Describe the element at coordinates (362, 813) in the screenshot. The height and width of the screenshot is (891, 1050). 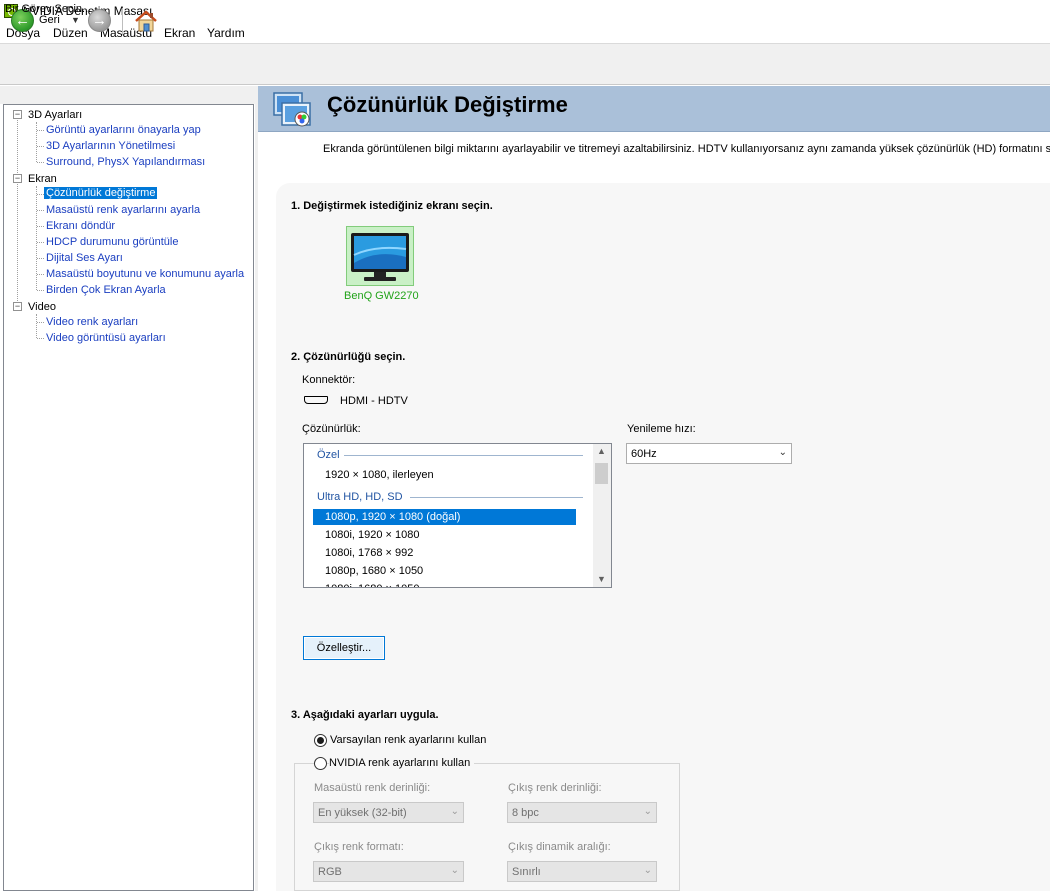
I see `desktop-depth-value: En yüksek (32-bit)` at that location.